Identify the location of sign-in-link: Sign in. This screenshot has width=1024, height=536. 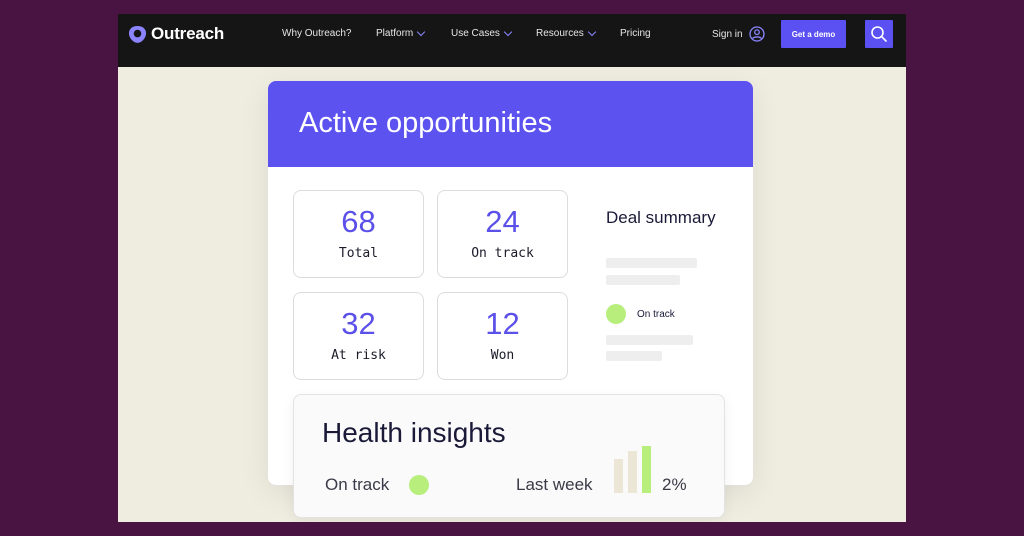
(738, 34).